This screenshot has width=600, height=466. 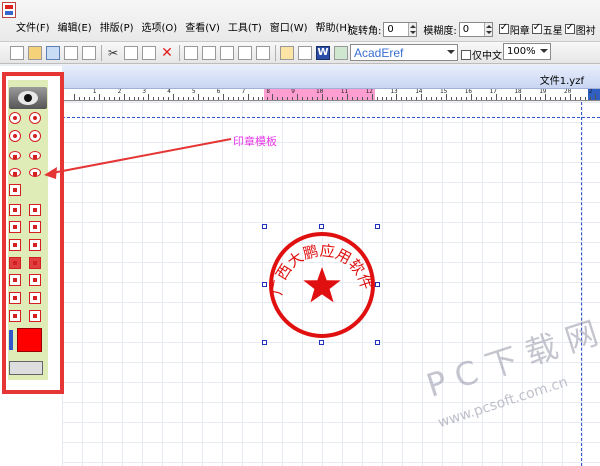 I want to click on paste-icon, so click(x=149, y=53).